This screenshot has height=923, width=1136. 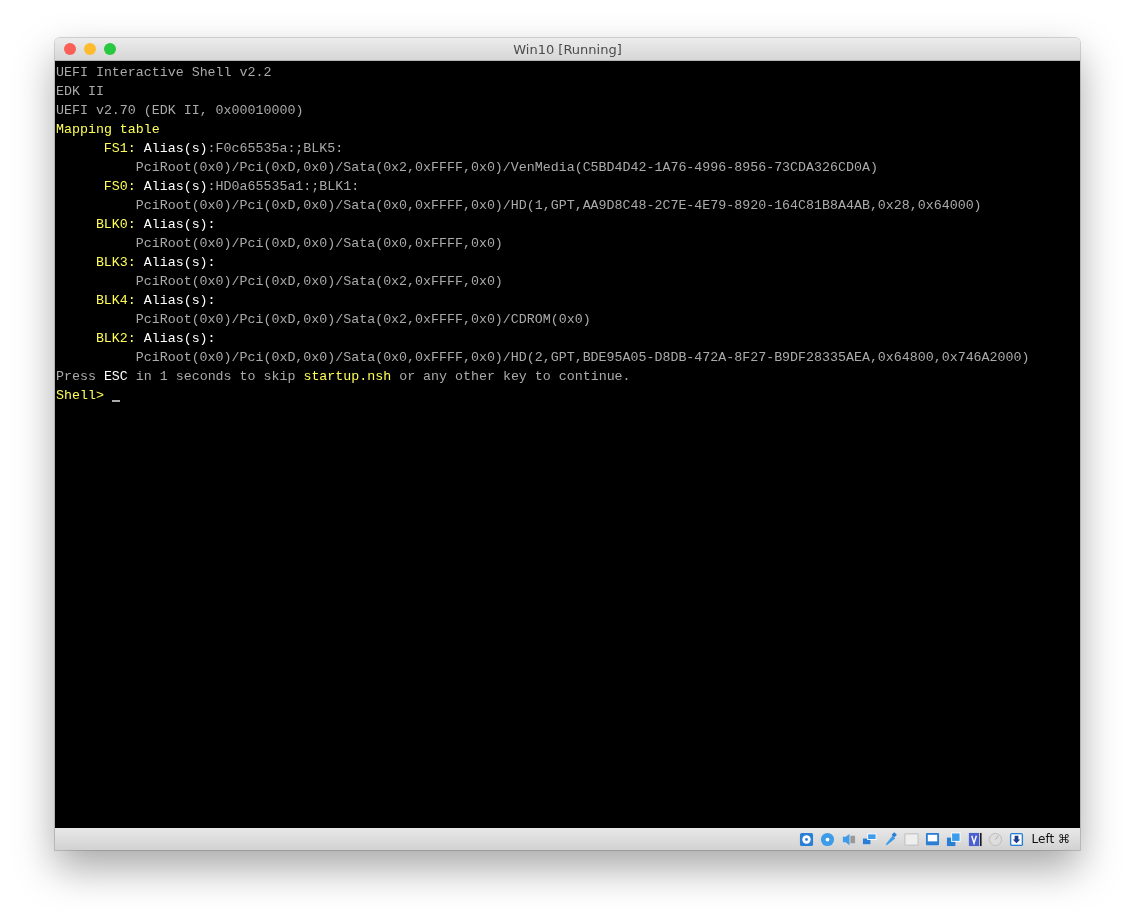 What do you see at coordinates (1016, 839) in the screenshot?
I see `arrow-down-icon` at bounding box center [1016, 839].